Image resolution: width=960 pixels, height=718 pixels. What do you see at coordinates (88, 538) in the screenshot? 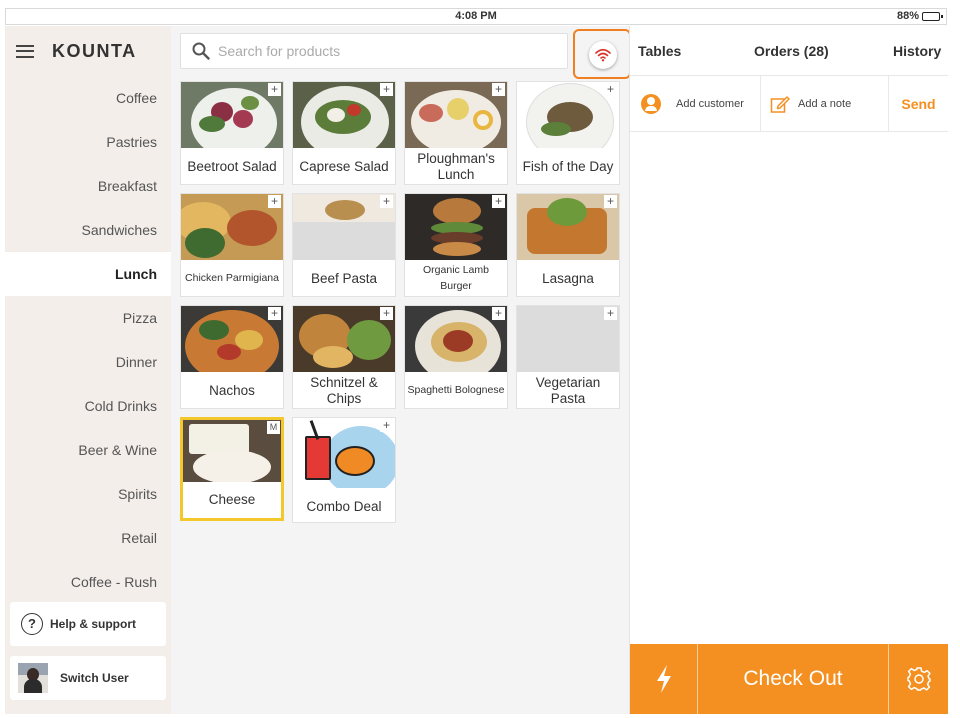
I see `category-retail: Retail` at bounding box center [88, 538].